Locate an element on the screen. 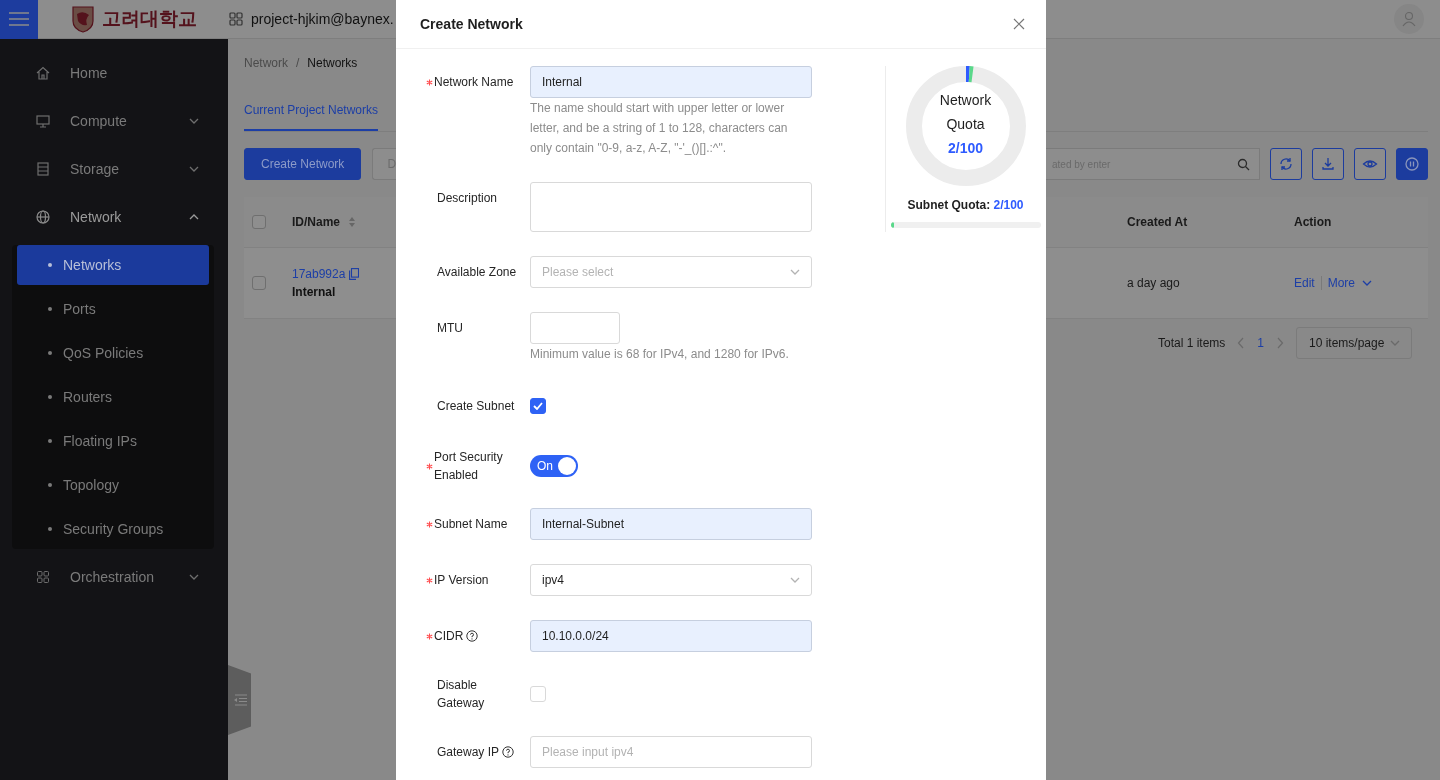 The image size is (1440, 780). previous-page-icon is located at coordinates (1241, 343).